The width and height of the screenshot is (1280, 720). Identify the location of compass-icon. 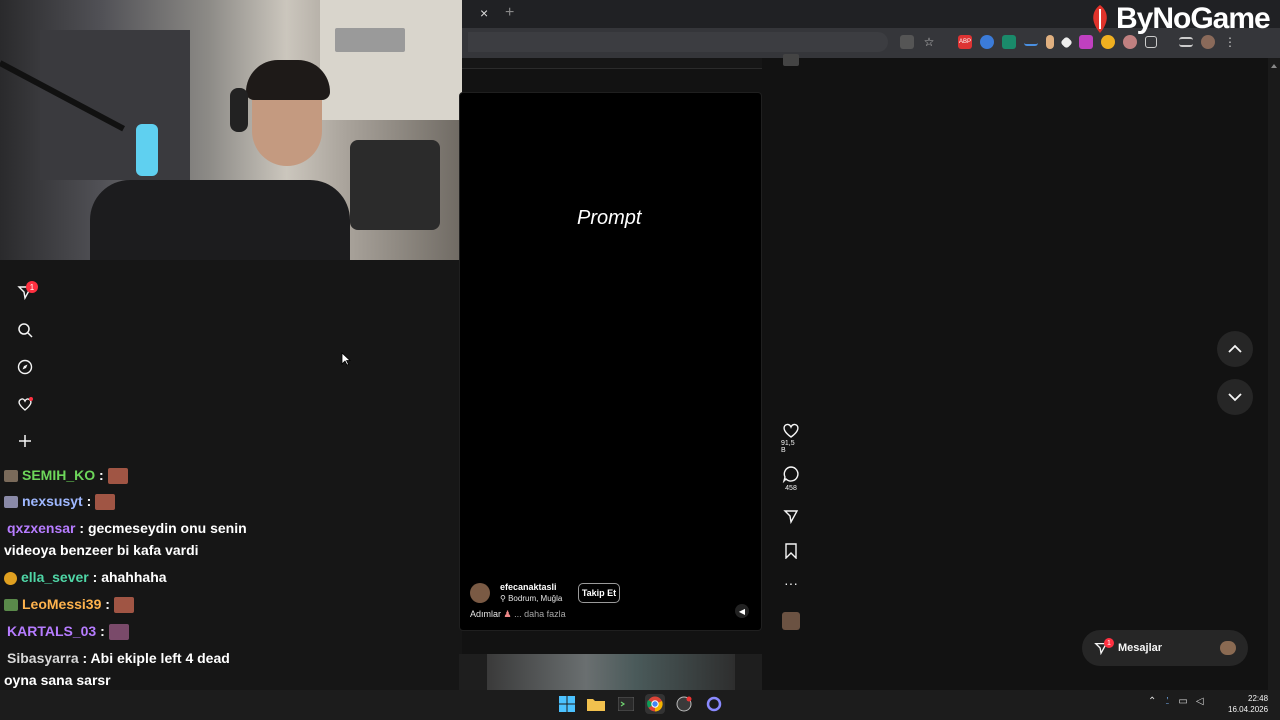
(25, 367).